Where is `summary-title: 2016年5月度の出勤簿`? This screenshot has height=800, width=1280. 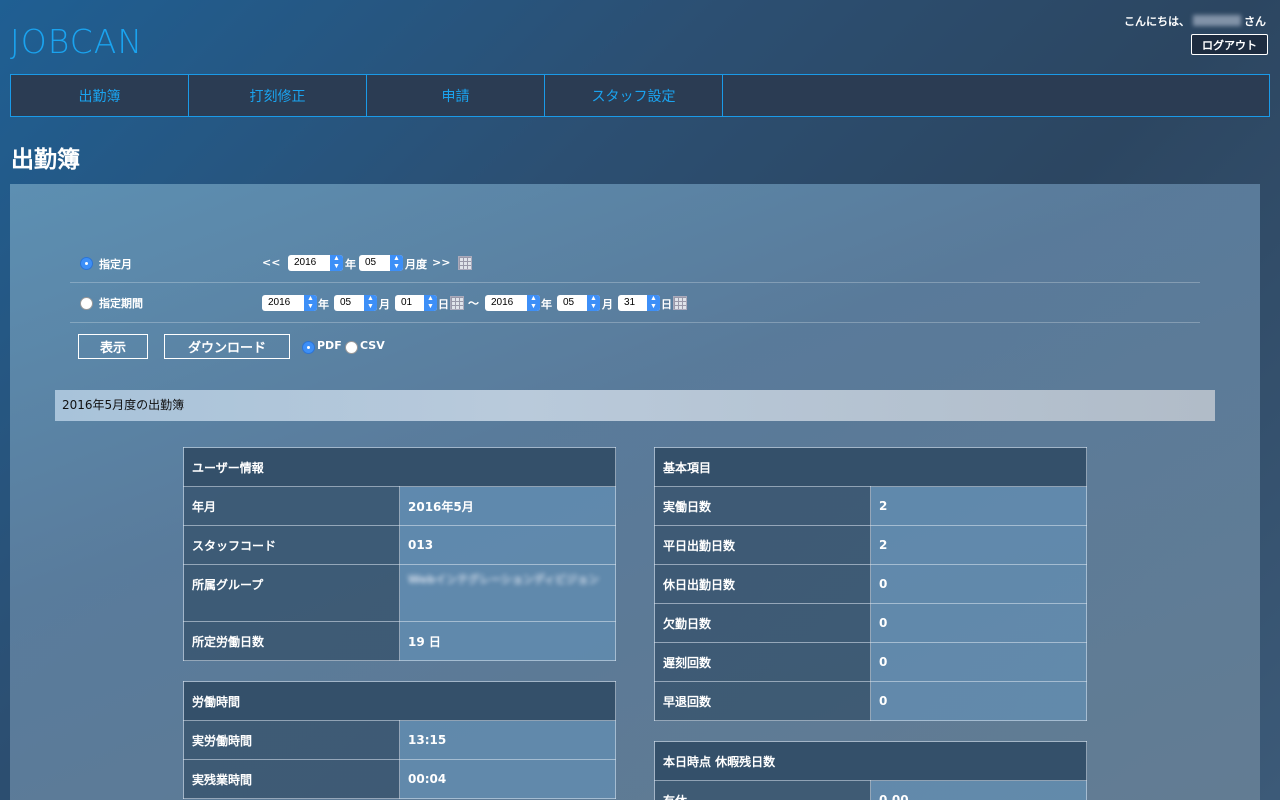 summary-title: 2016年5月度の出勤簿 is located at coordinates (635, 405).